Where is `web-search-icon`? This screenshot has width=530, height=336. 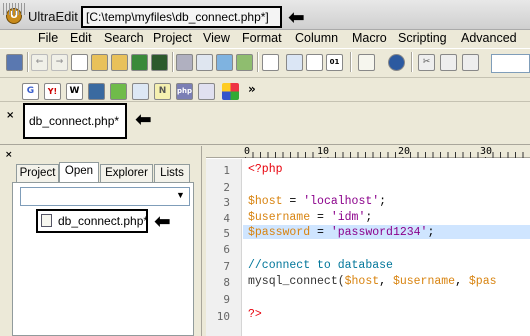 web-search-icon is located at coordinates (96, 91).